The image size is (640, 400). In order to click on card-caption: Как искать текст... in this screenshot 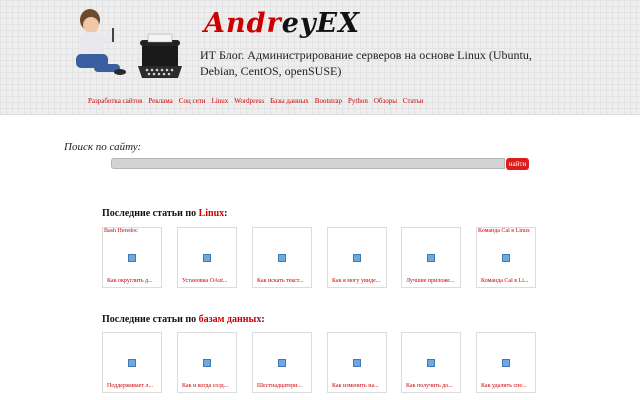, I will do `click(283, 281)`.